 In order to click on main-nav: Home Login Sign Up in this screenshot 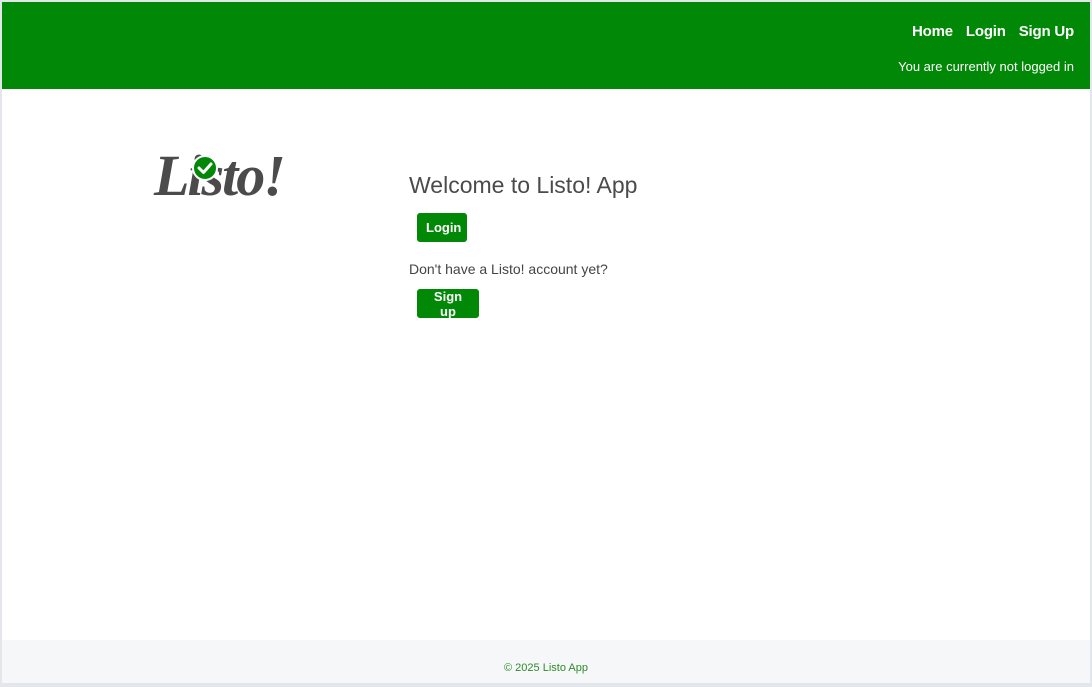, I will do `click(993, 31)`.